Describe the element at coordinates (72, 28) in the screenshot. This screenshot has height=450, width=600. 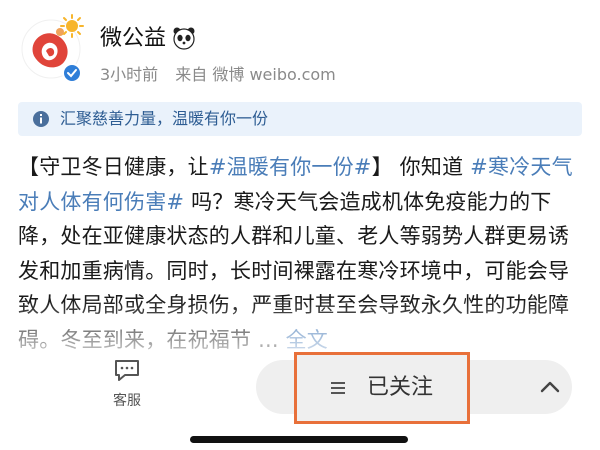
I see `sun-icon` at that location.